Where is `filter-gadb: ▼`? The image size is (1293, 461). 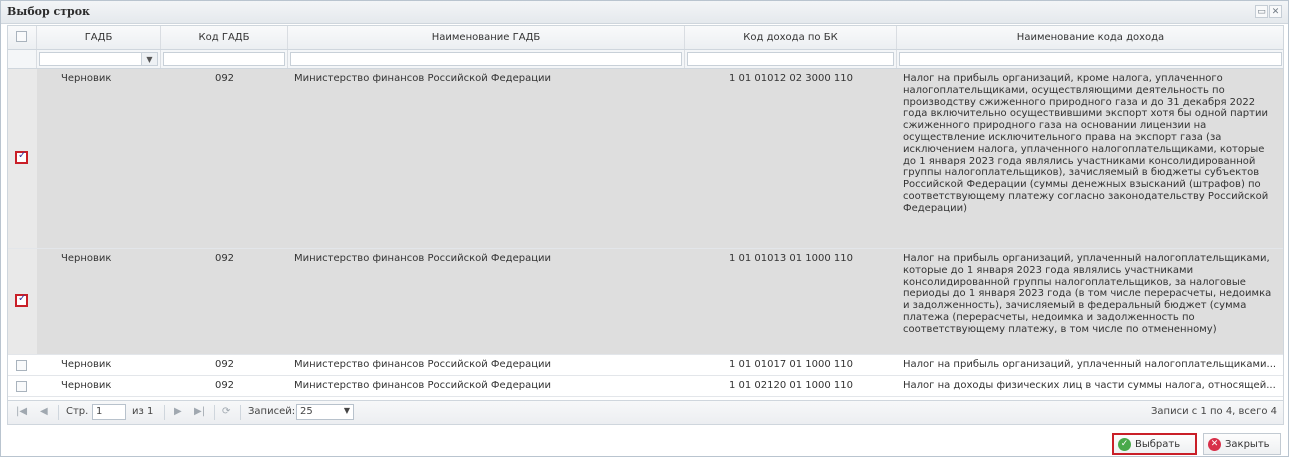
filter-gadb: ▼ is located at coordinates (99, 59).